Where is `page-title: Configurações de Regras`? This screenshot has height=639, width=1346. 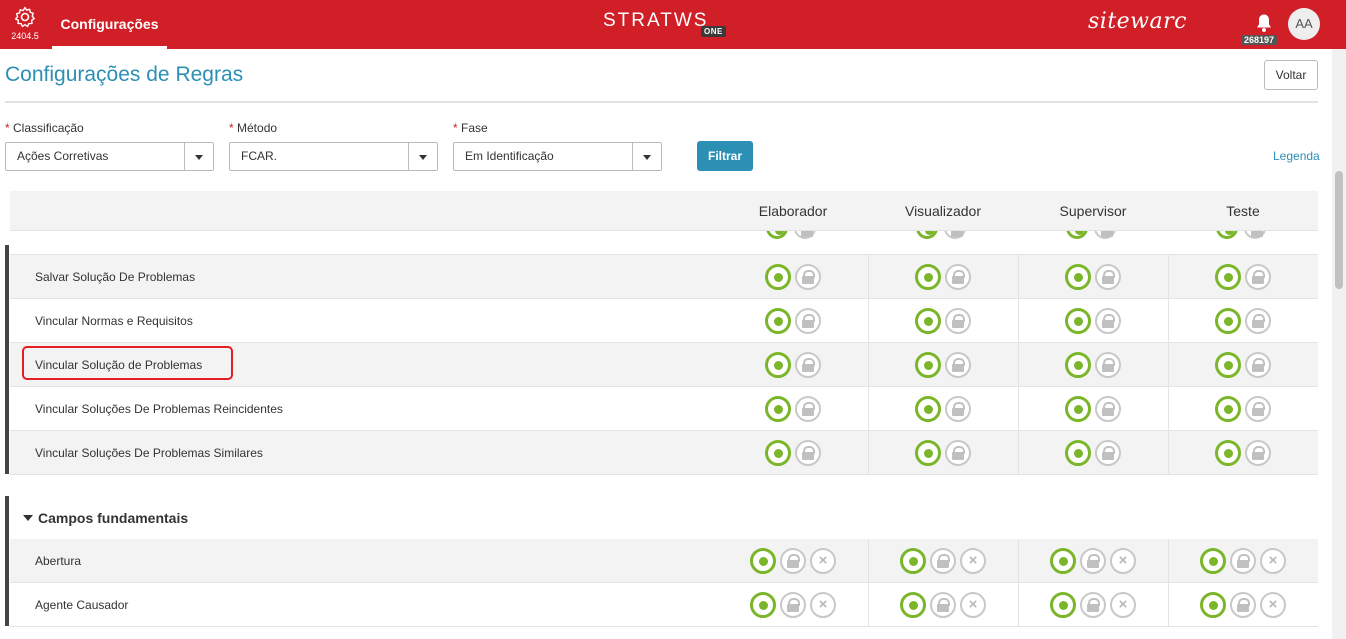
page-title: Configurações de Regras is located at coordinates (124, 74).